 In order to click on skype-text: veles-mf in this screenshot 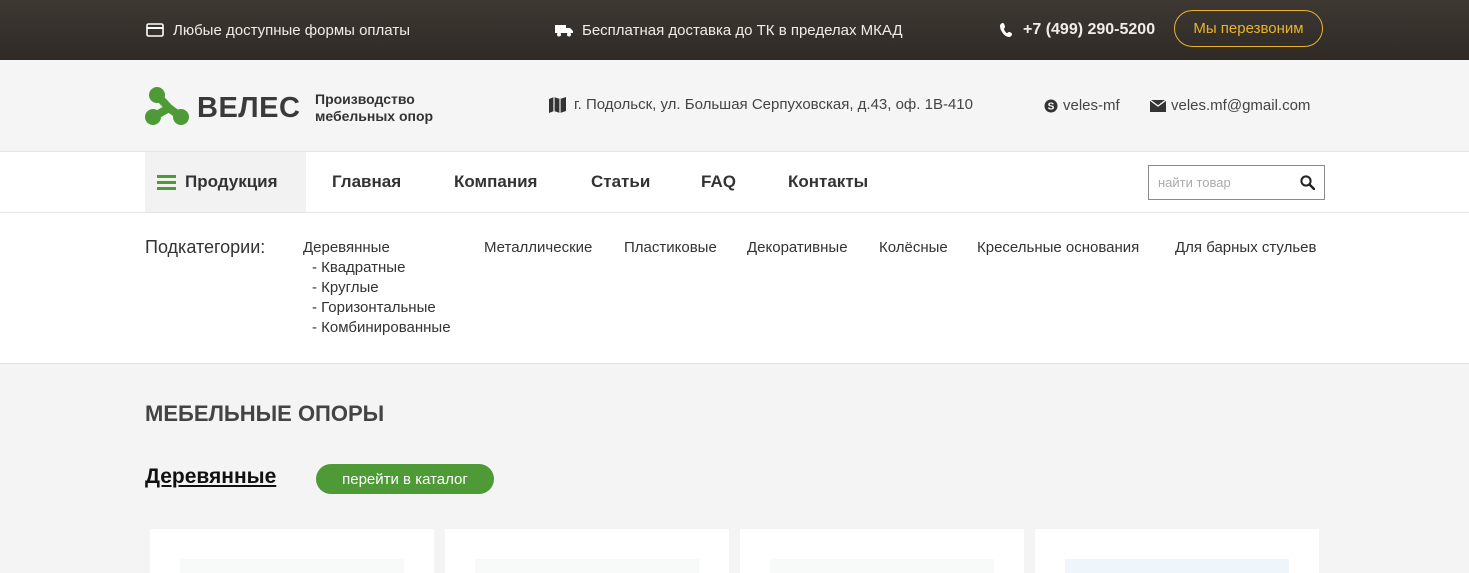, I will do `click(1091, 105)`.